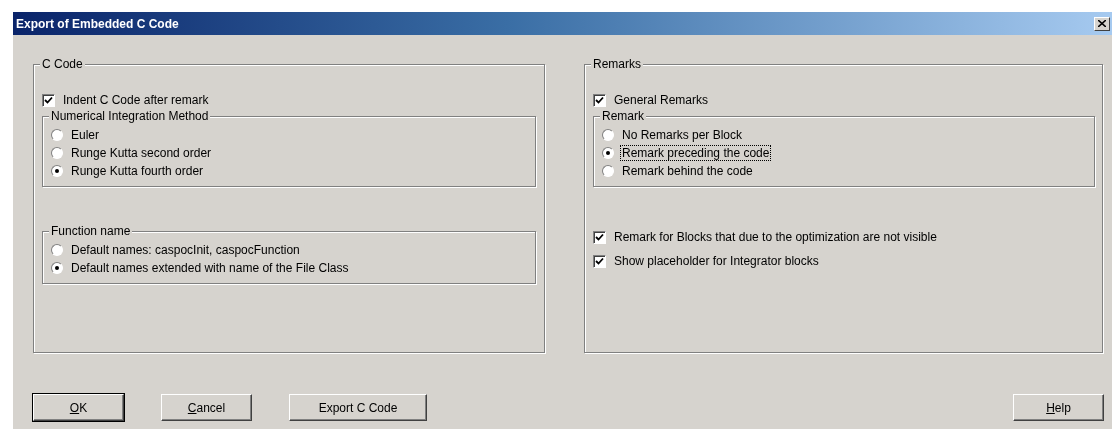  I want to click on checkbox-label: General Remarks, so click(661, 100).